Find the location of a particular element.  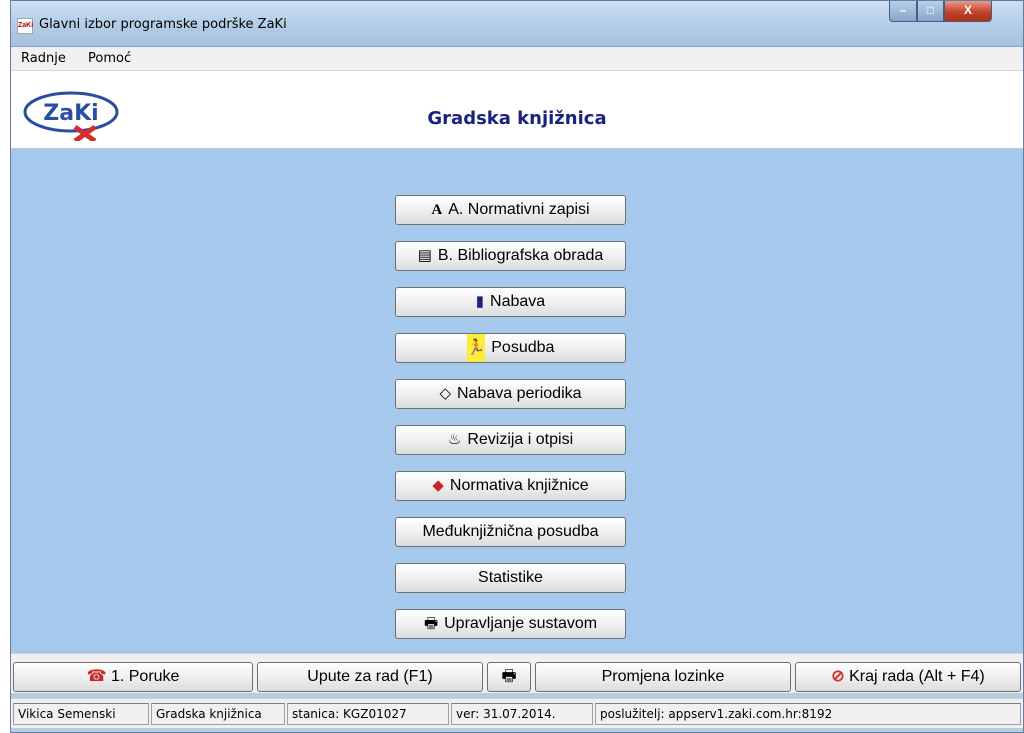

documents-icon: ▤ is located at coordinates (424, 255).